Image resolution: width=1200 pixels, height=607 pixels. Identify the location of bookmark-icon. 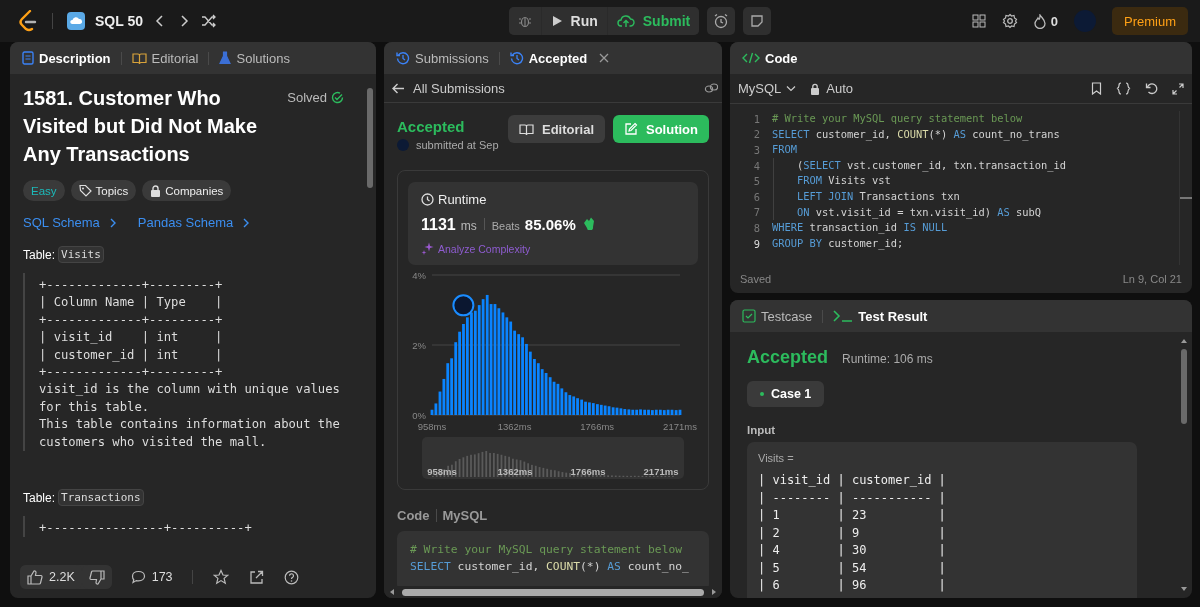
(1096, 88).